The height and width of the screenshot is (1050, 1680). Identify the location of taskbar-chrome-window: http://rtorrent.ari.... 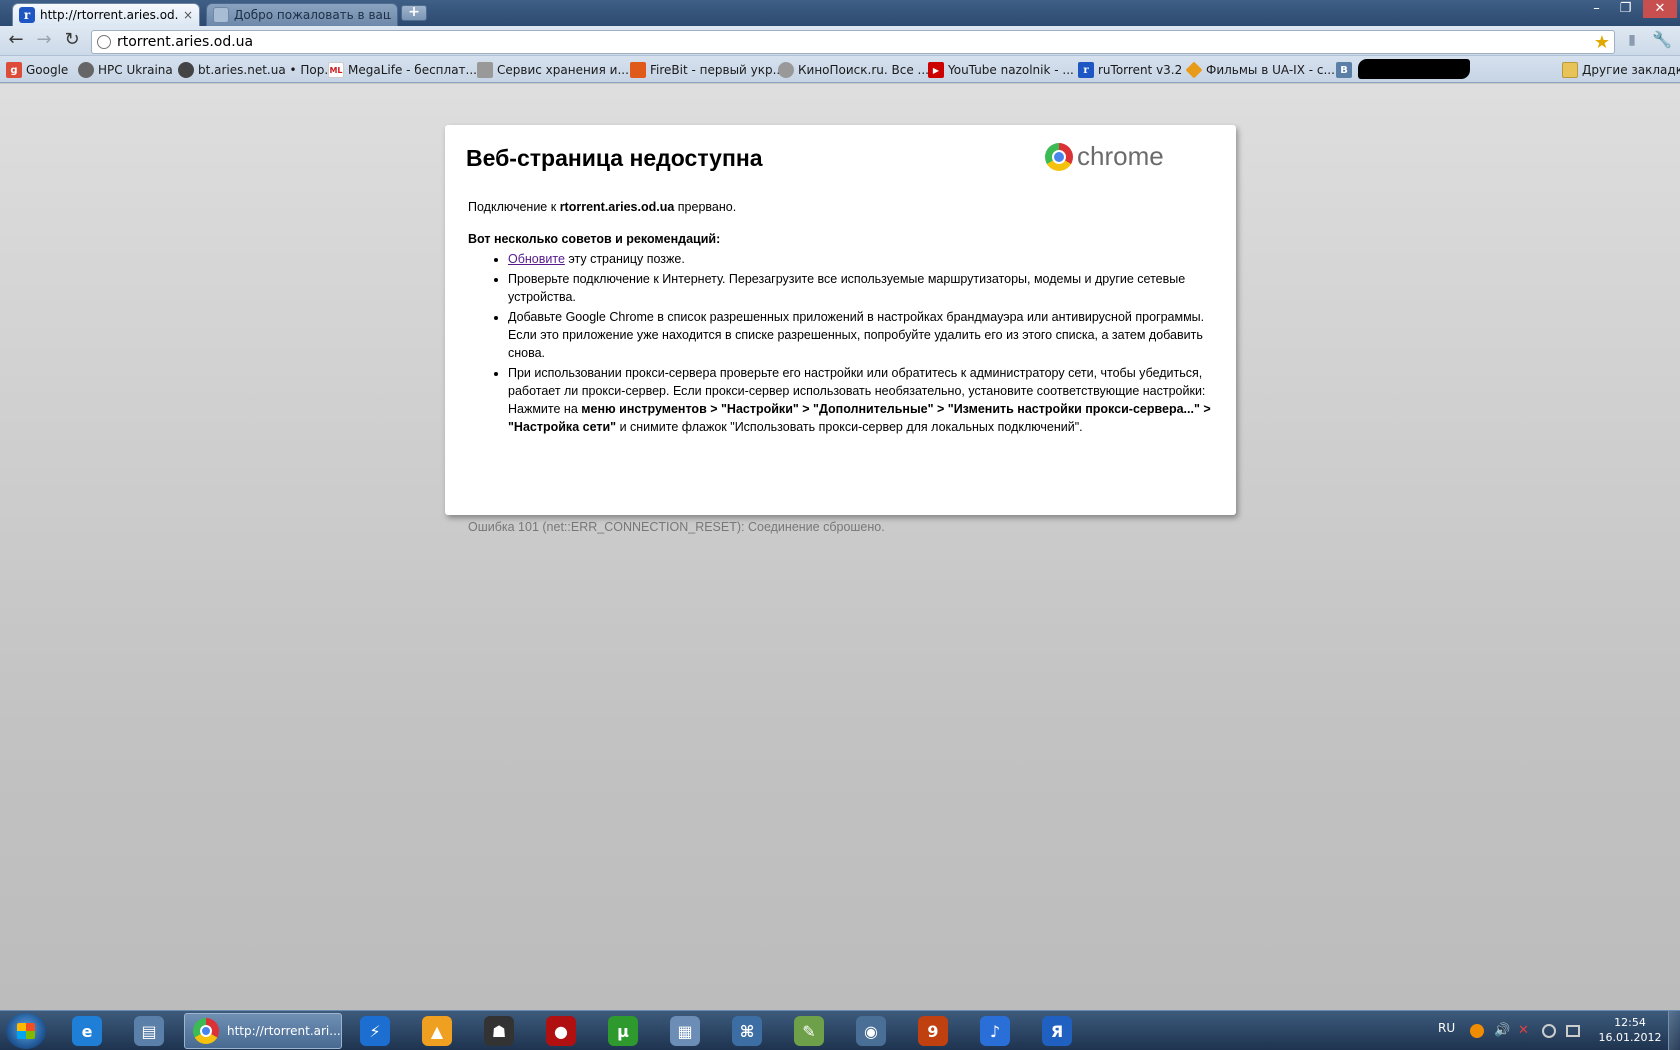
(263, 1031).